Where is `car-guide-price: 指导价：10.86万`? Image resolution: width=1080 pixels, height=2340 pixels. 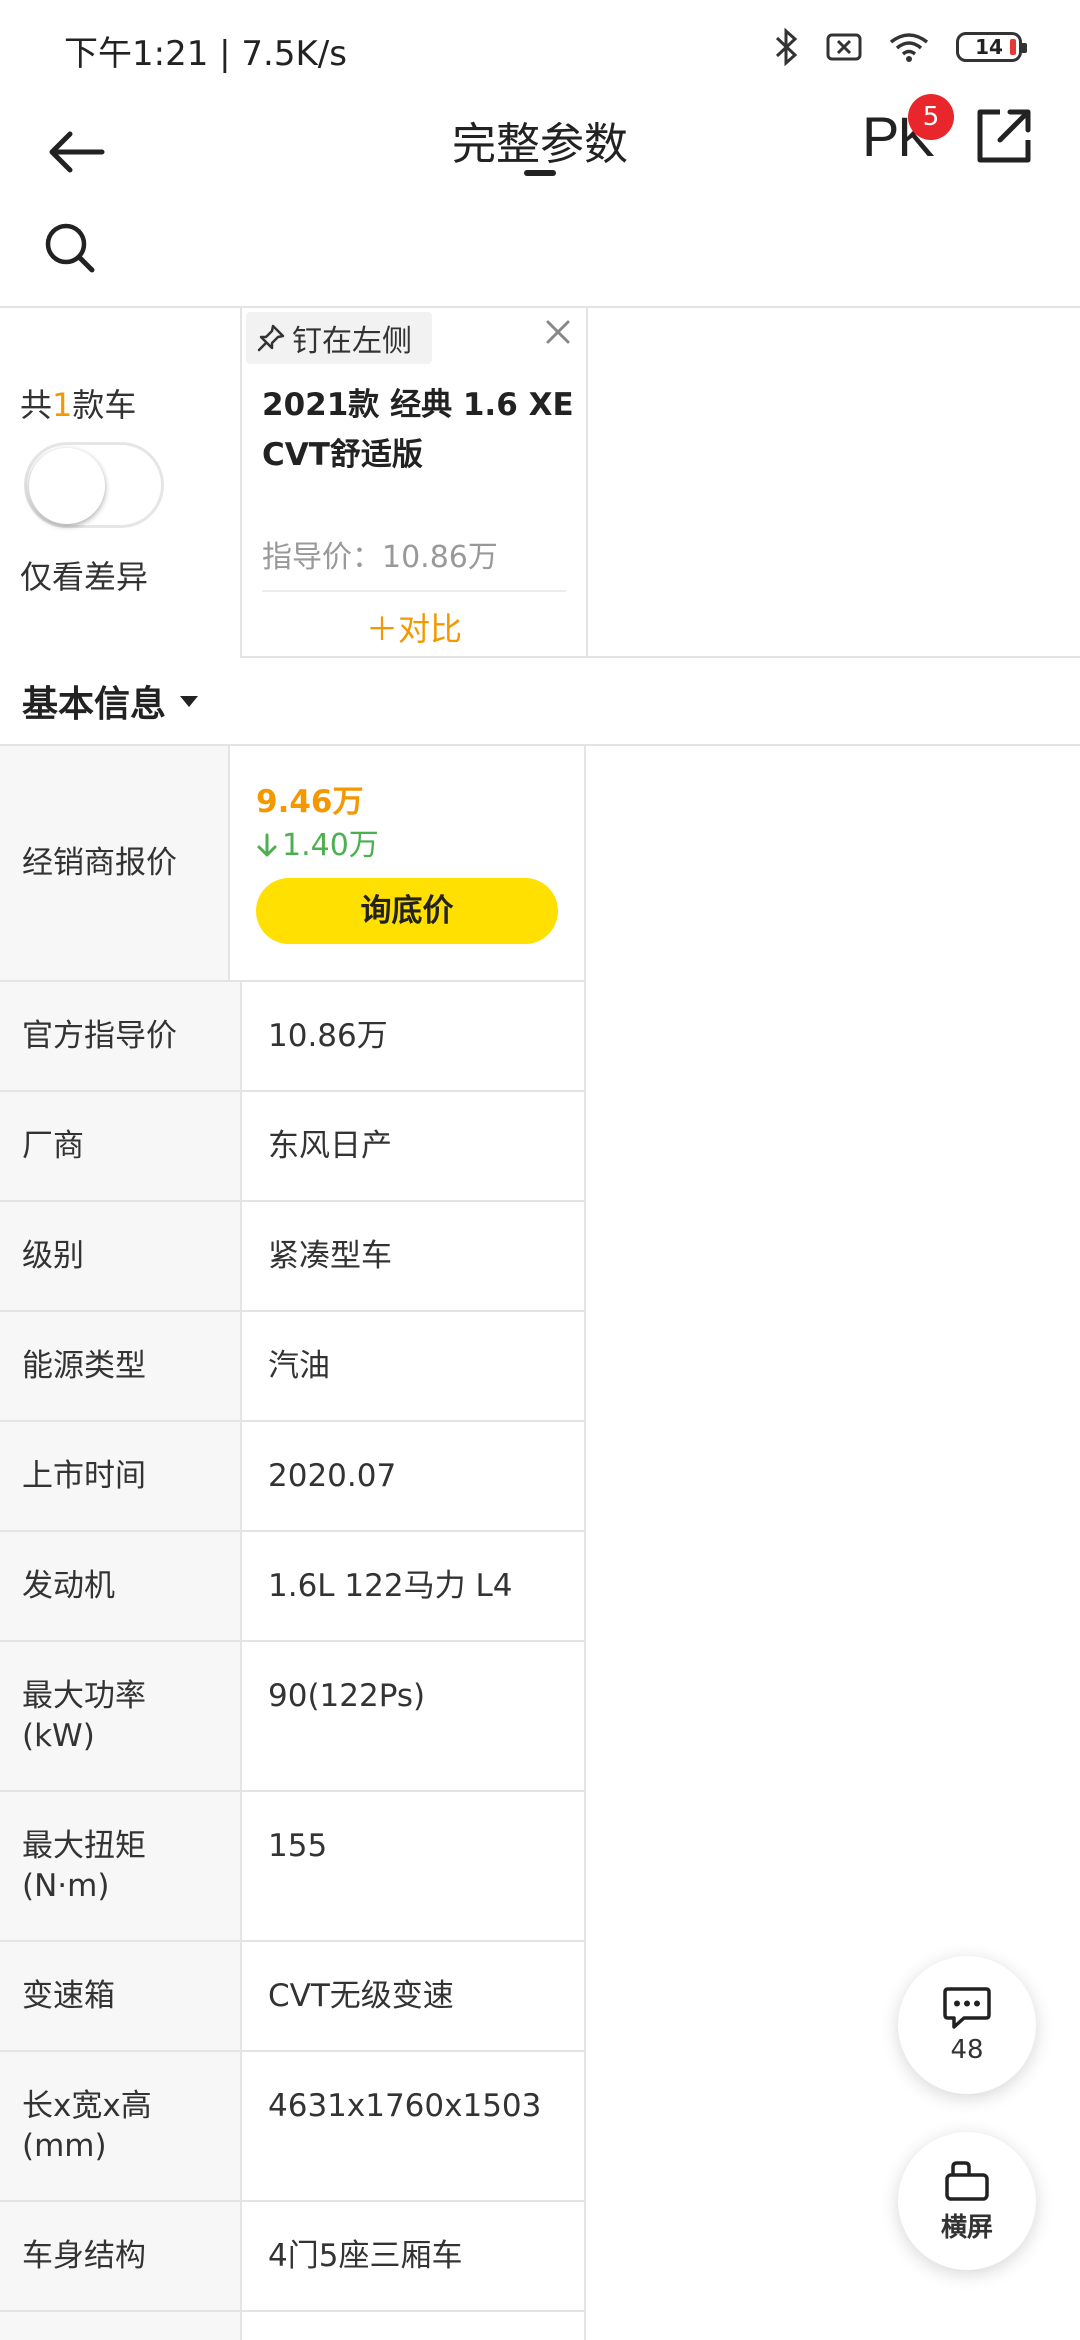 car-guide-price: 指导价：10.86万 is located at coordinates (380, 557).